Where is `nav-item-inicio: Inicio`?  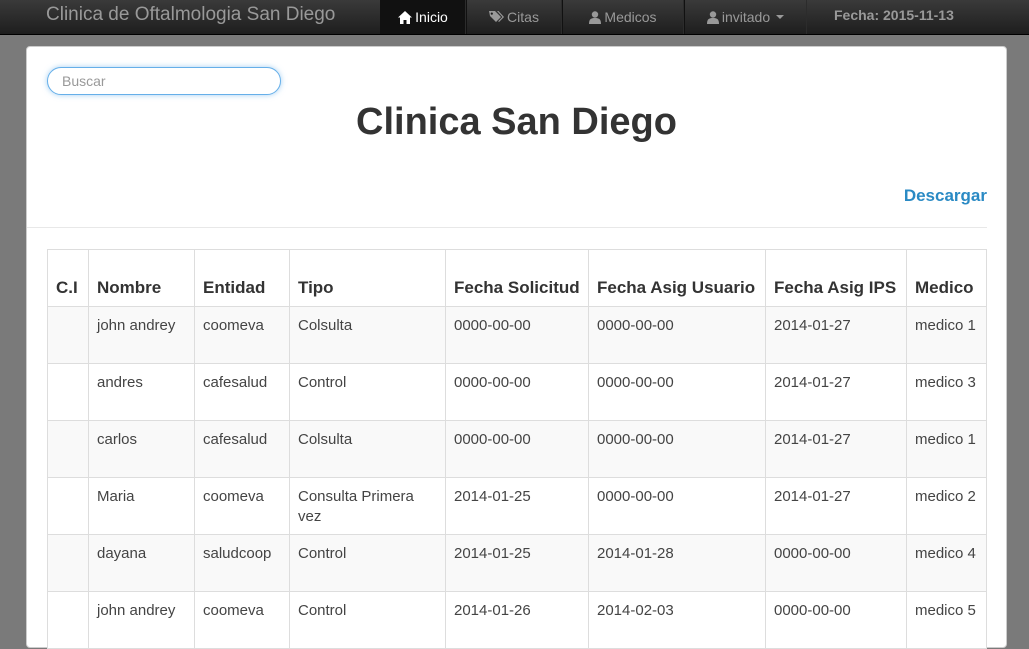 nav-item-inicio: Inicio is located at coordinates (423, 17).